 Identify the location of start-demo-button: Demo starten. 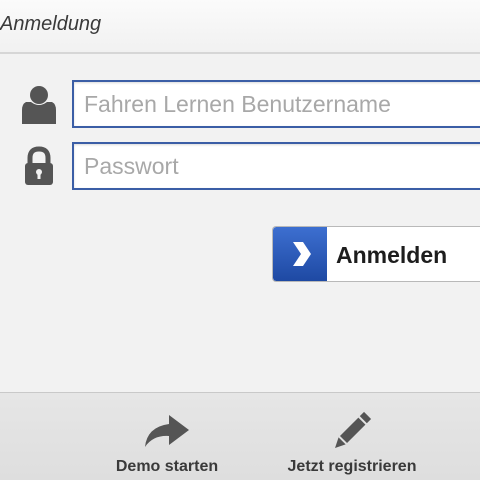
(167, 436).